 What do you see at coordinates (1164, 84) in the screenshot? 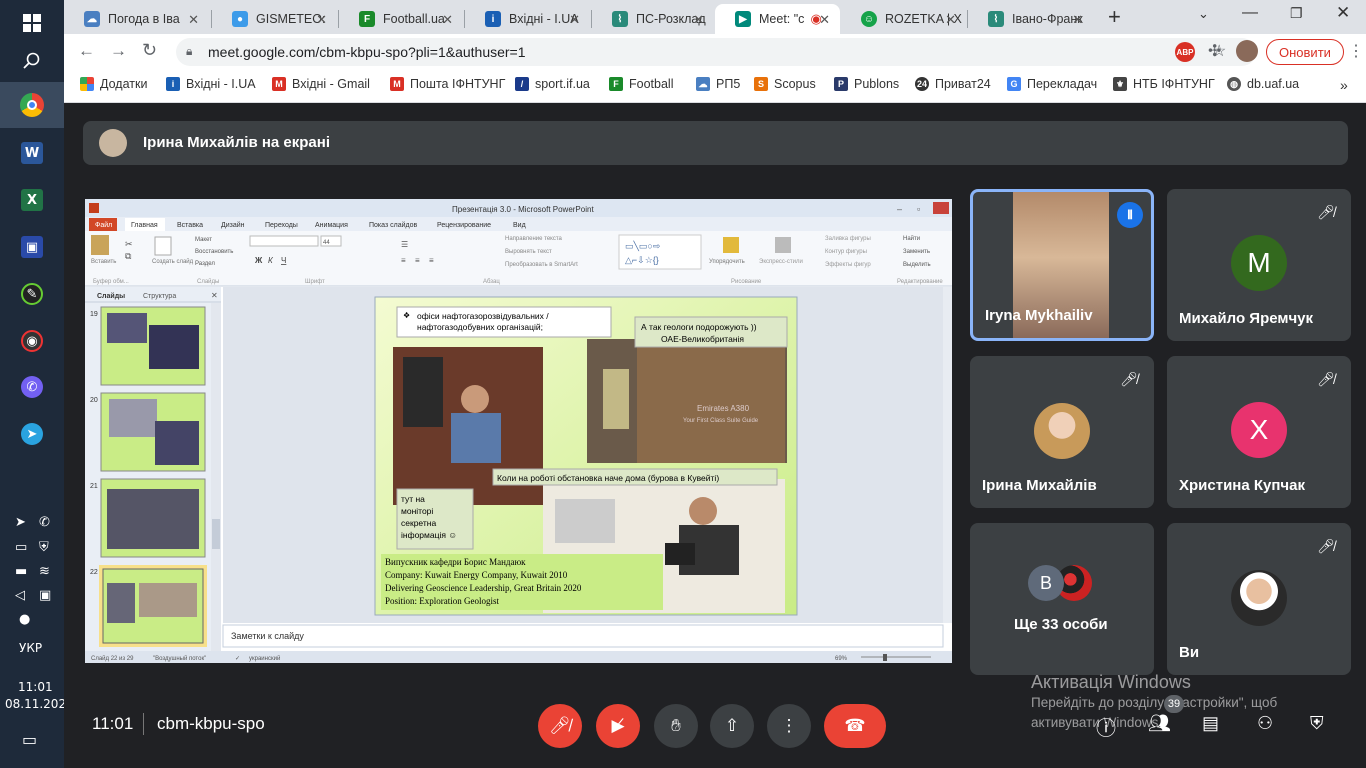
I see `bookmark-ntb: ⚜ НТБ ІФНТУНГ` at bounding box center [1164, 84].